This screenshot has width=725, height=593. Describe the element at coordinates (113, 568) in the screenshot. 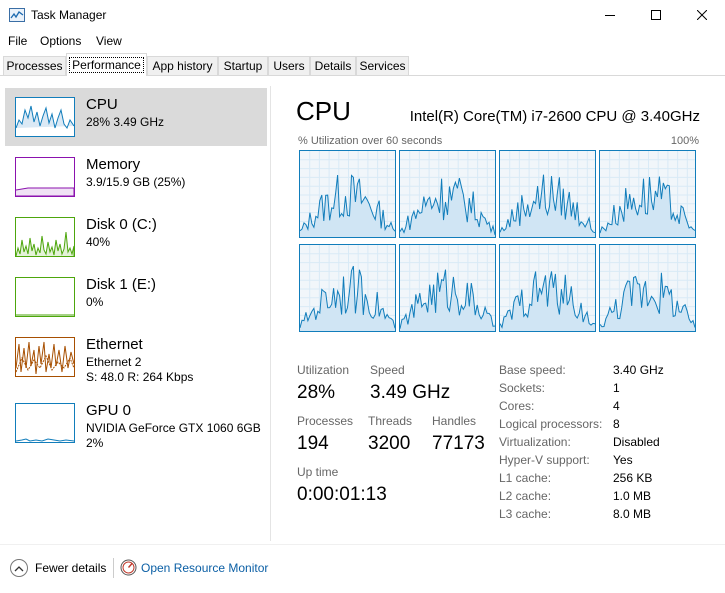

I see `footer-separator` at that location.